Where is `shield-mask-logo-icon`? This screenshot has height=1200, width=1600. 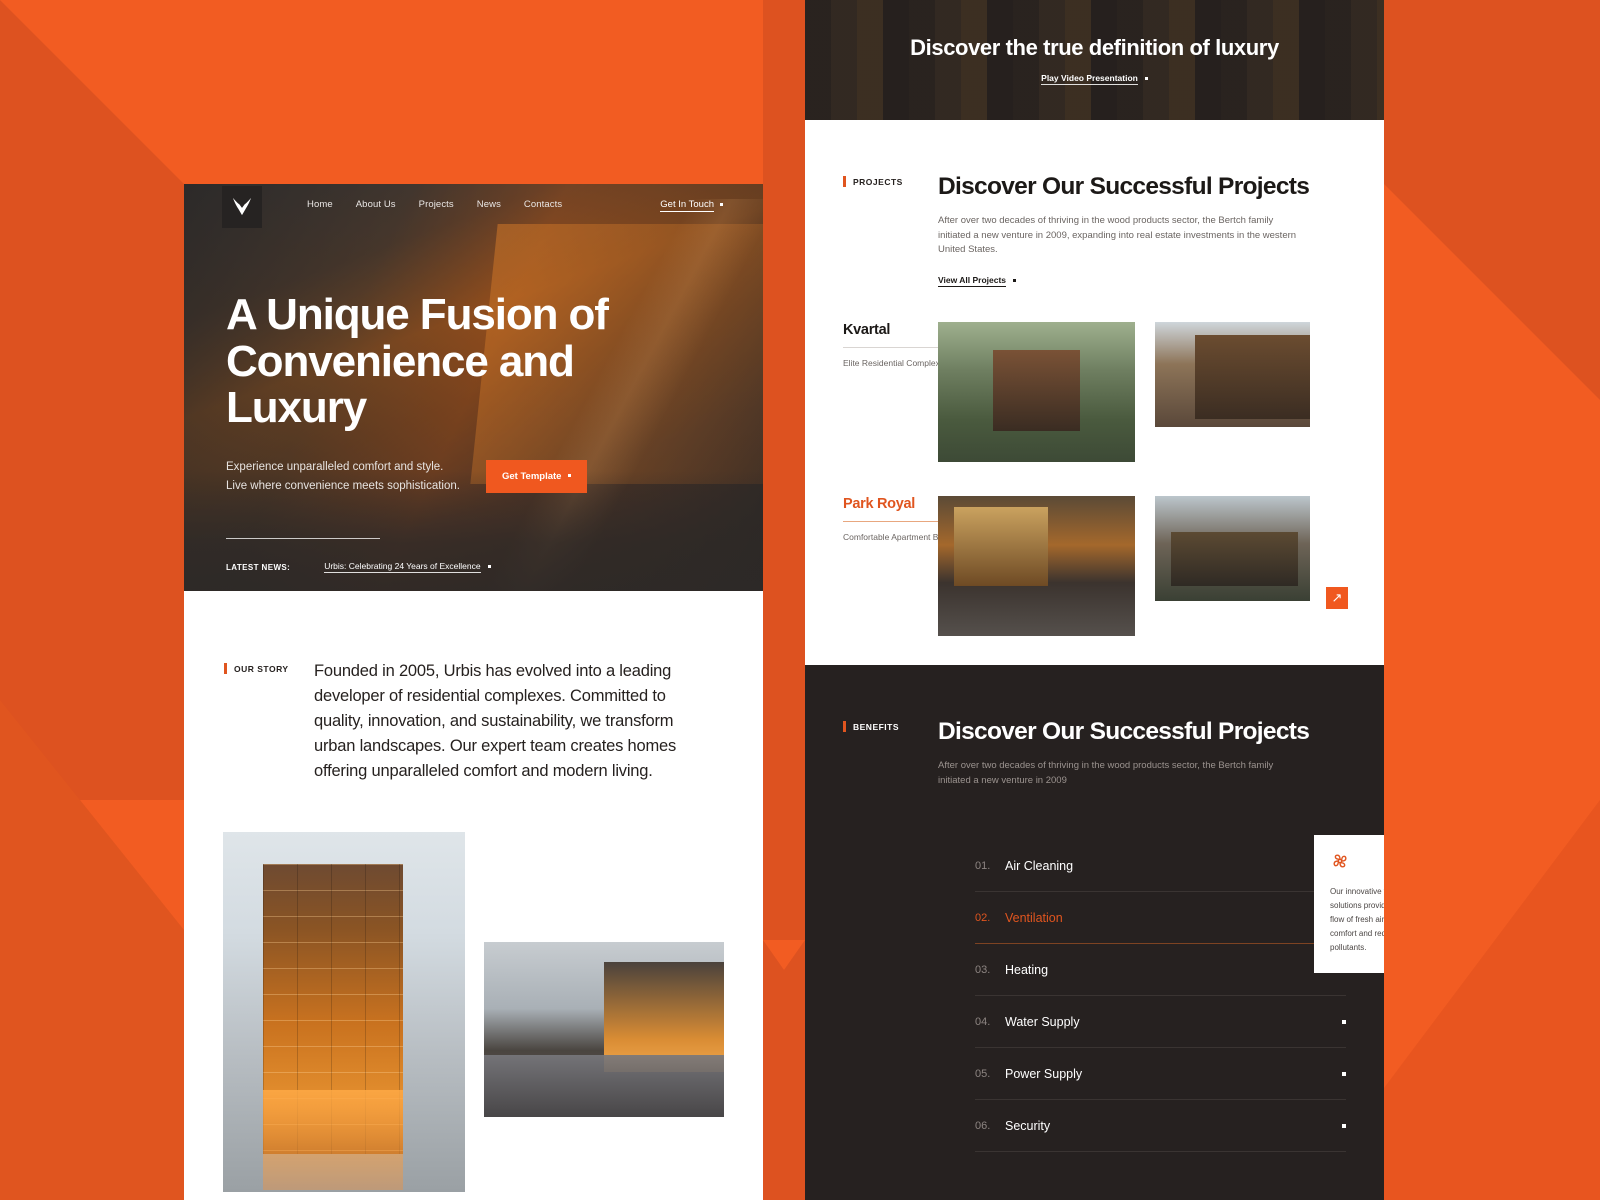
shield-mask-logo-icon is located at coordinates (242, 206).